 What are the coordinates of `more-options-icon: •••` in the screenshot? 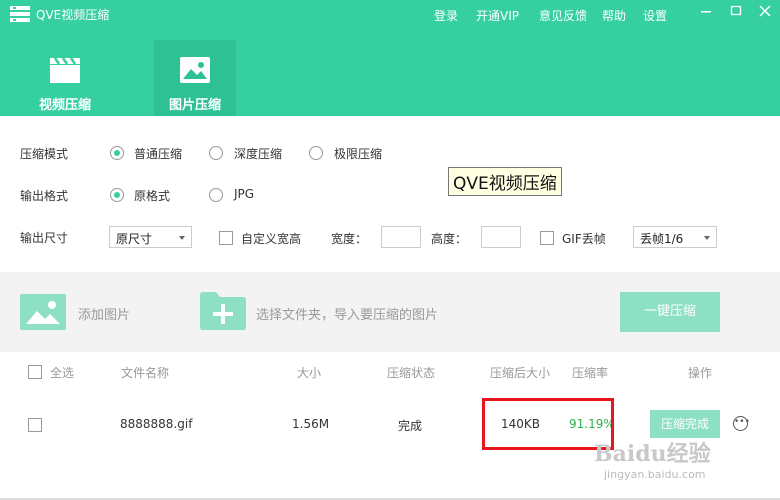 It's located at (741, 423).